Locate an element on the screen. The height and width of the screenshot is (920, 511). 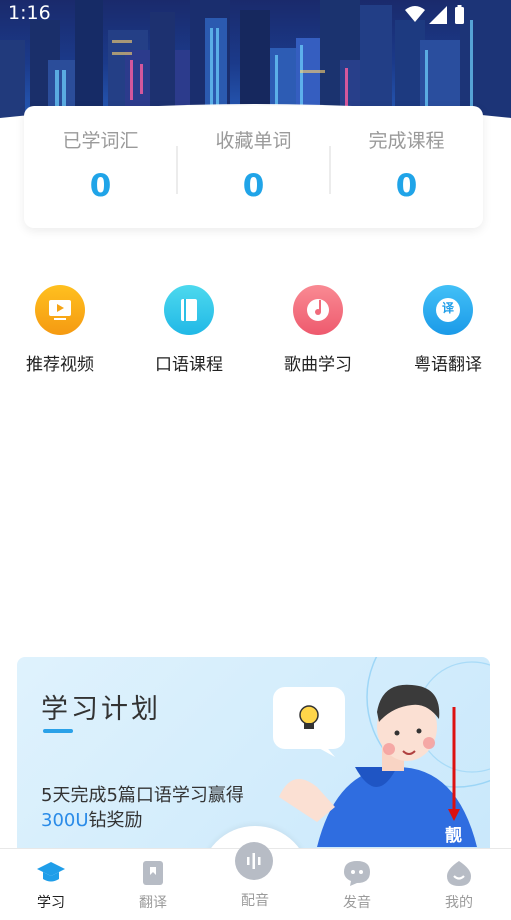
plan-desc-text: 5天完成5篇口语学习赢得 is located at coordinates (142, 795).